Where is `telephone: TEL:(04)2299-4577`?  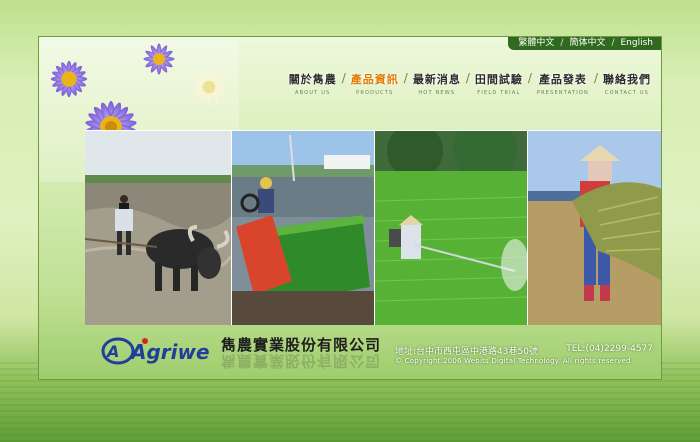 telephone: TEL:(04)2299-4577 is located at coordinates (609, 349).